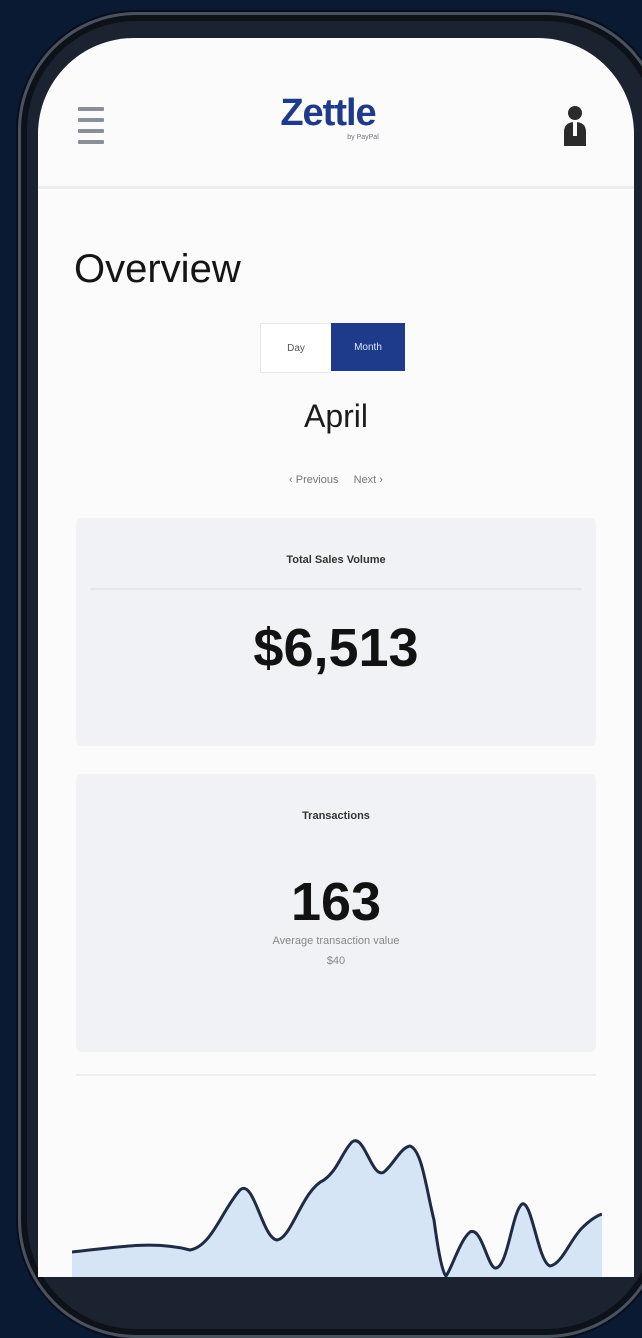 This screenshot has height=1338, width=642. I want to click on toggle-day-button: Day, so click(295, 348).